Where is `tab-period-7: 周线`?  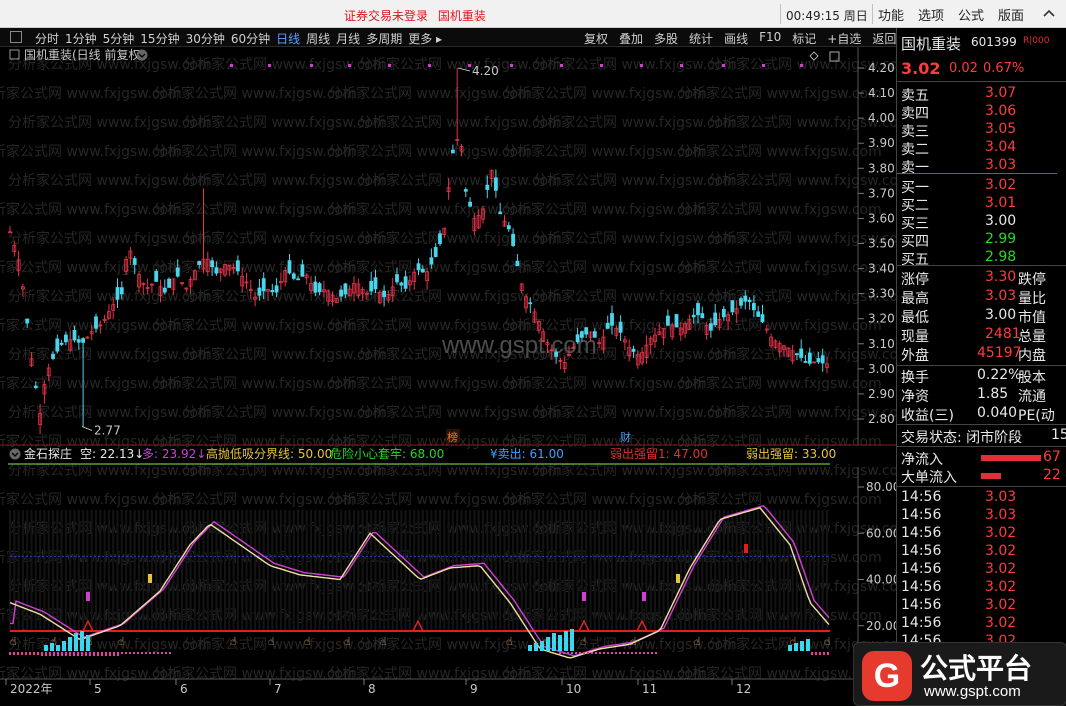 tab-period-7: 周线 is located at coordinates (318, 38).